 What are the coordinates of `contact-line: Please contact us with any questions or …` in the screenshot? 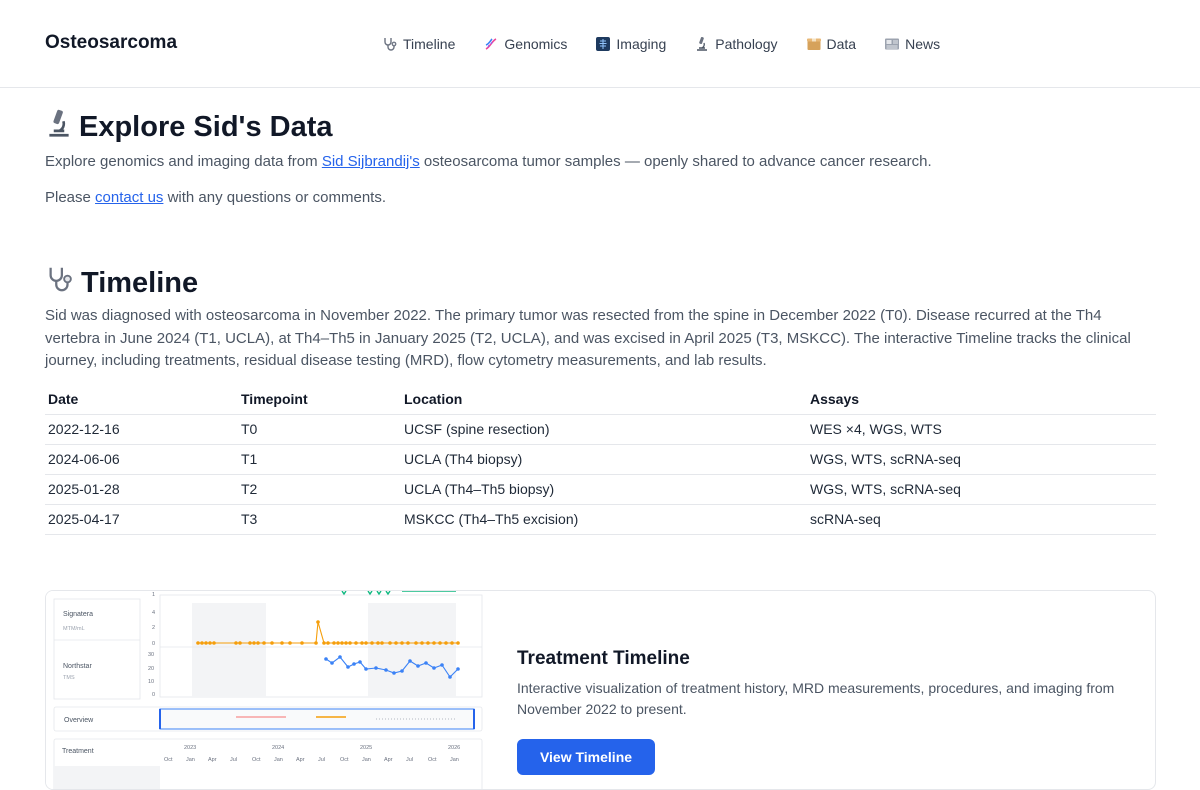 It's located at (215, 197).